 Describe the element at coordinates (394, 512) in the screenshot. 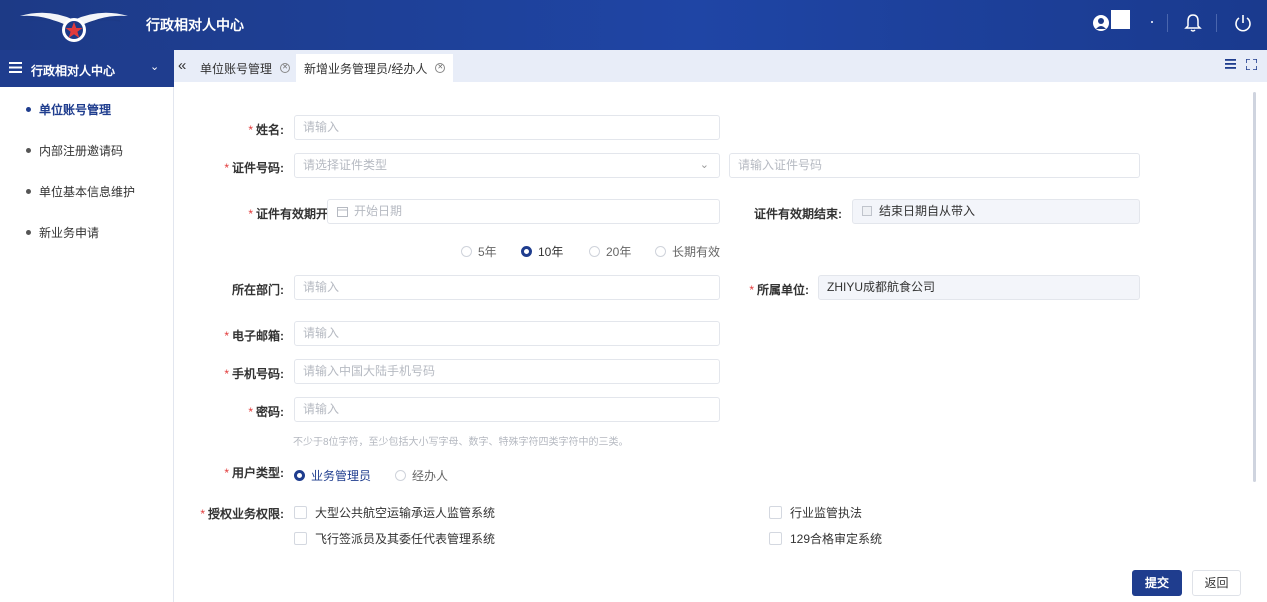

I see `permission-checkbox: 大型公共航空运输承运人监管系统` at that location.